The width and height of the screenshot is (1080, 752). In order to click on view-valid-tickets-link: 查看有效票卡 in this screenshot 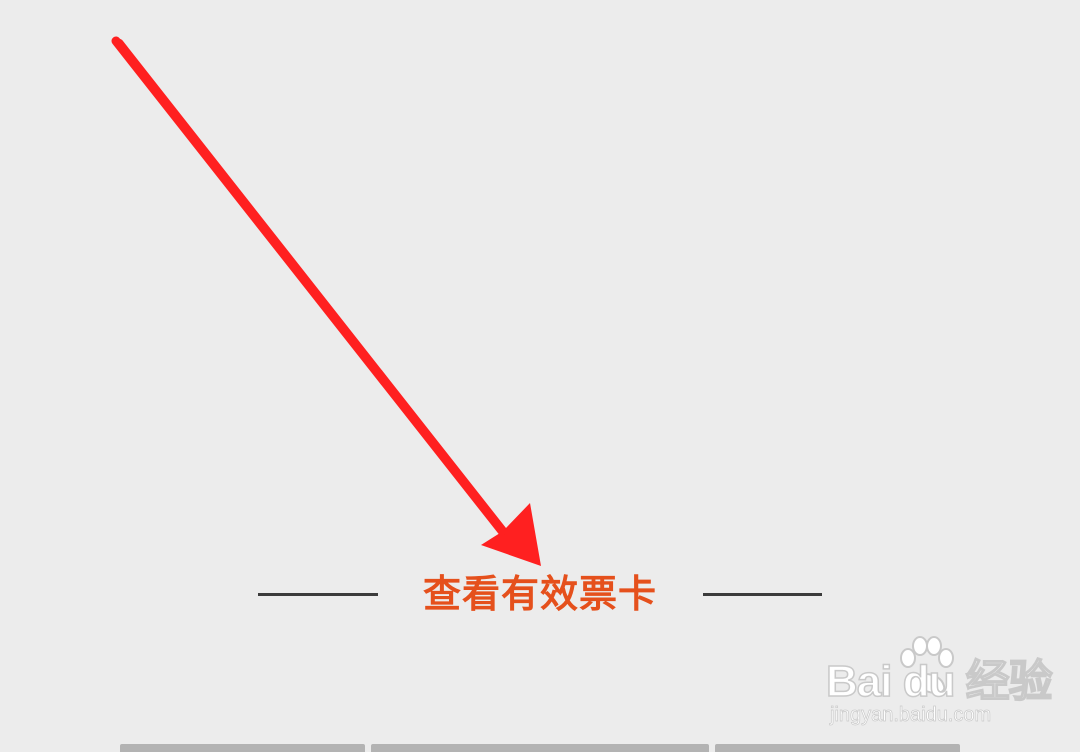, I will do `click(540, 594)`.